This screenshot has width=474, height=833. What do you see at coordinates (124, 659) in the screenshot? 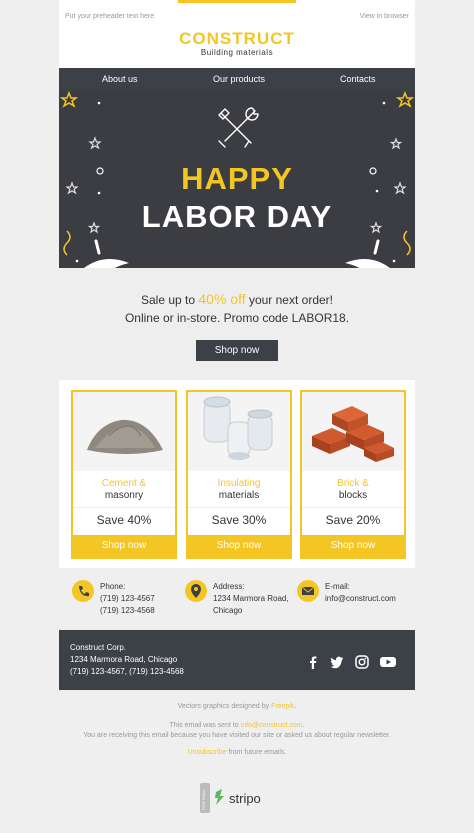
I see `footer-address: 1234 Marmora Road, Chicago` at bounding box center [124, 659].